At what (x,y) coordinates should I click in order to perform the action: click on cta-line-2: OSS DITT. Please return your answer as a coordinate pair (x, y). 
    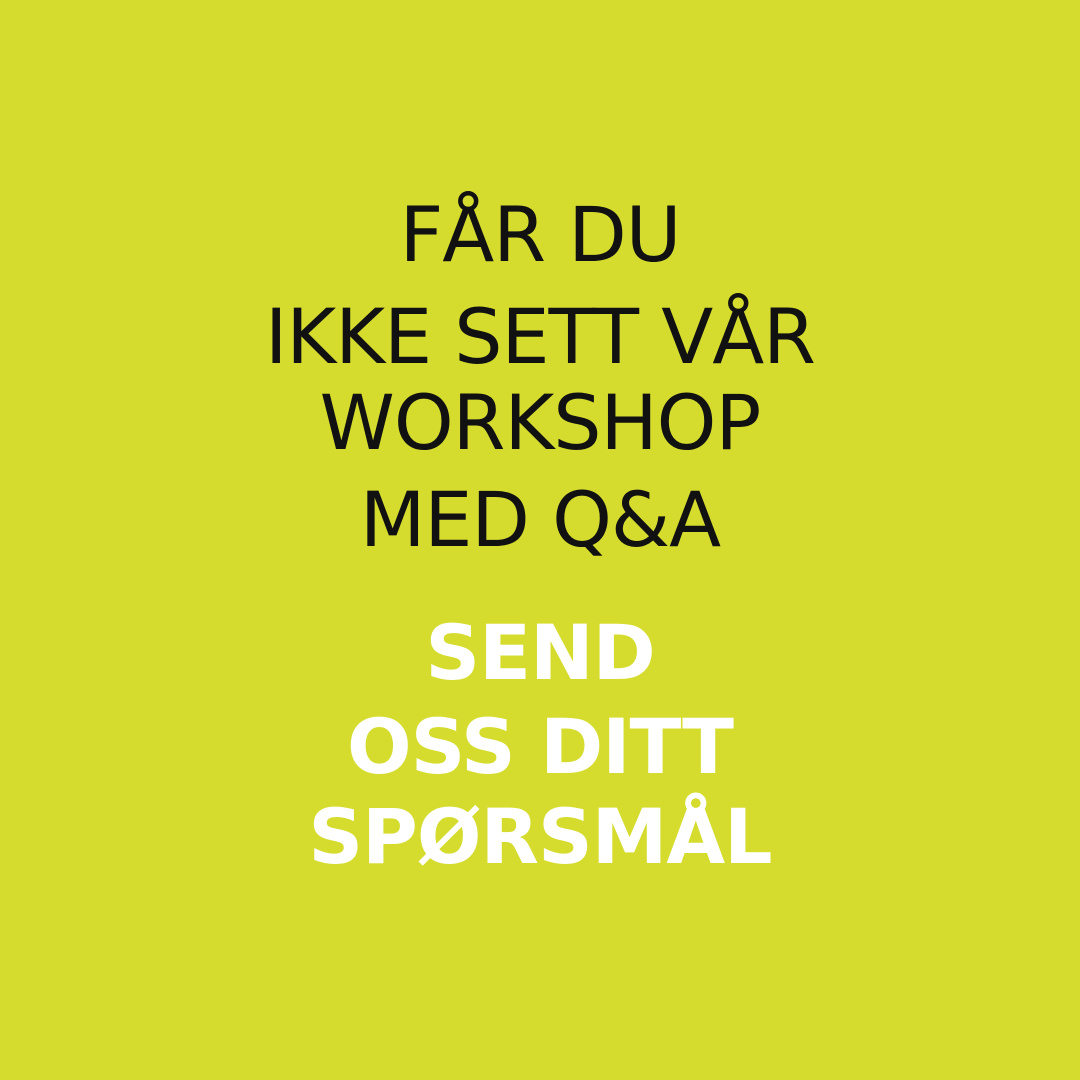
    Looking at the image, I should click on (540, 746).